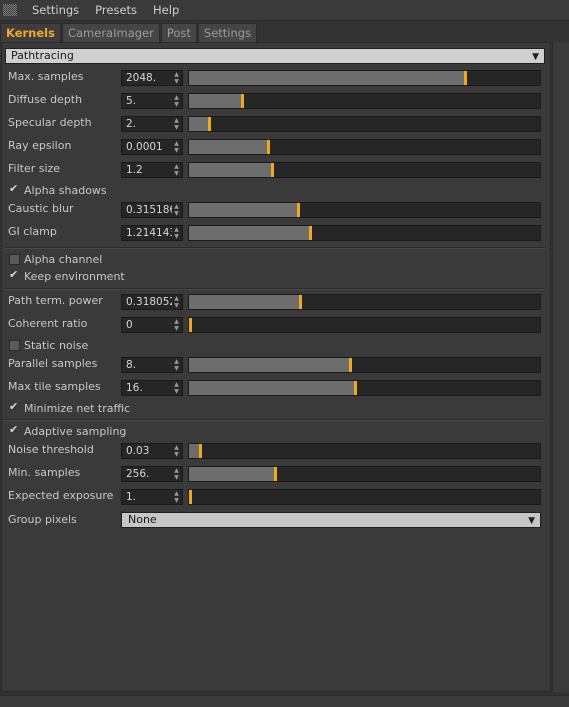 The height and width of the screenshot is (707, 569). What do you see at coordinates (46, 76) in the screenshot?
I see `param-label: Max. samples` at bounding box center [46, 76].